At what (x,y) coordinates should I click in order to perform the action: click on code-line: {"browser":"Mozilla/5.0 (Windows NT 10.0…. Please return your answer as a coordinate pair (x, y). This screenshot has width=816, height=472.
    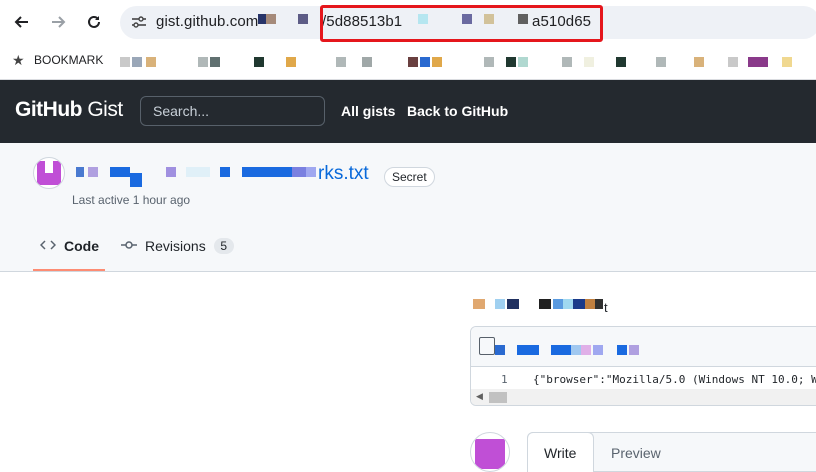
    Looking at the image, I should click on (674, 379).